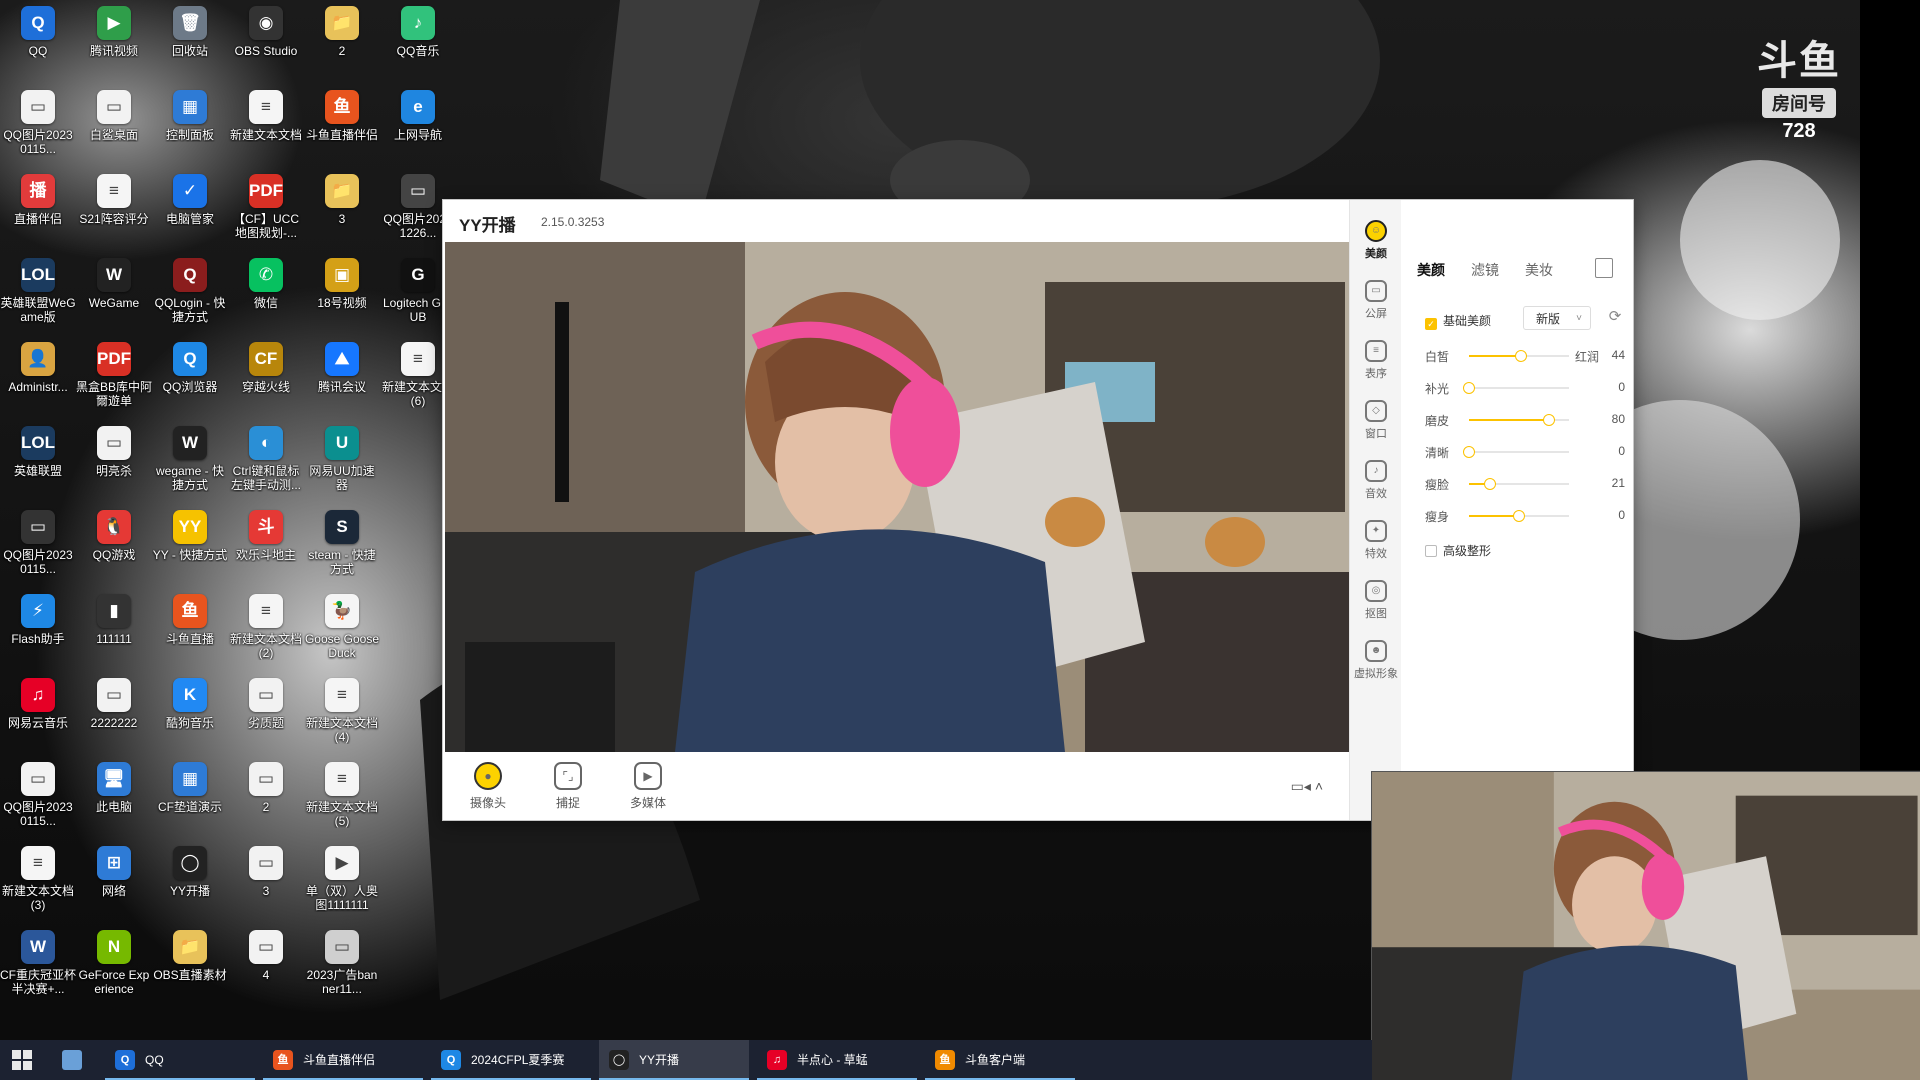 This screenshot has width=1920, height=1080. Describe the element at coordinates (342, 126) in the screenshot. I see `desktop-icon: 鱼斗鱼直播伴侣` at that location.